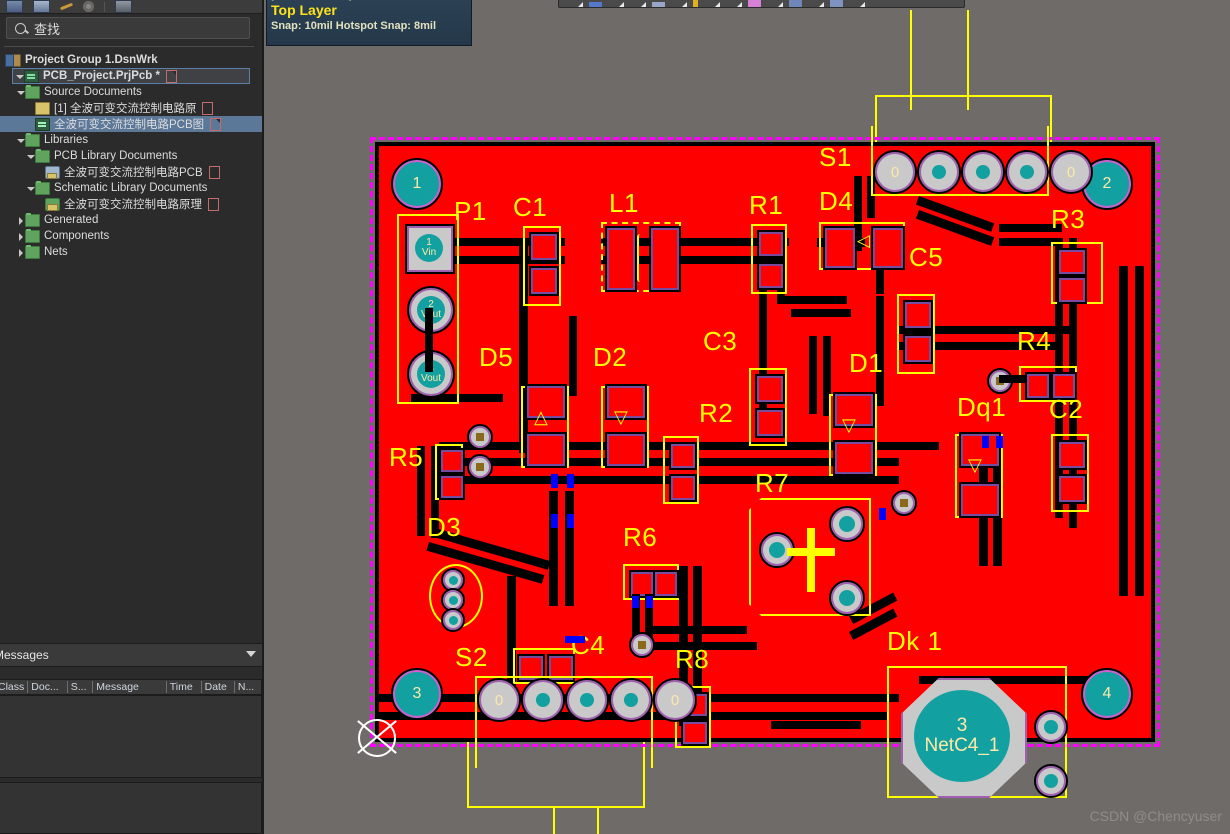 The image size is (1230, 834). I want to click on tree-root-item: Project Group 1.DsnWrk, so click(131, 60).